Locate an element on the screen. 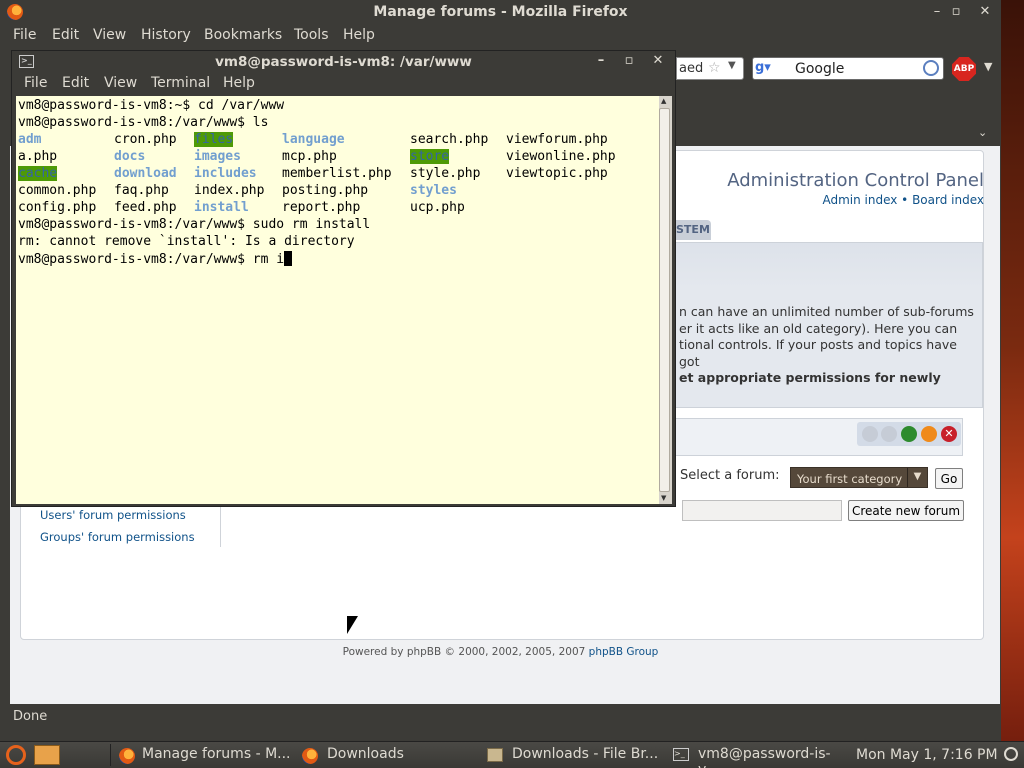 Image resolution: width=1024 pixels, height=768 pixels. menu-view: View is located at coordinates (109, 35).